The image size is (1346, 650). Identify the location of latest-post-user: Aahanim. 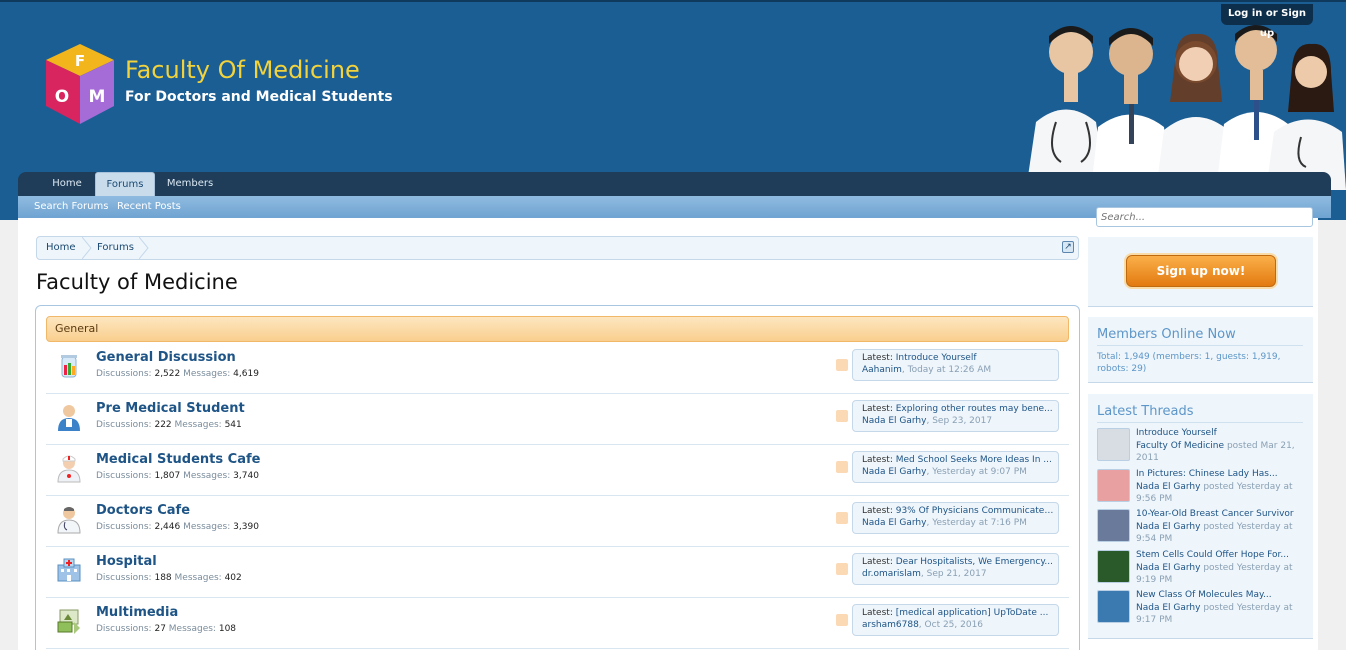
(882, 370).